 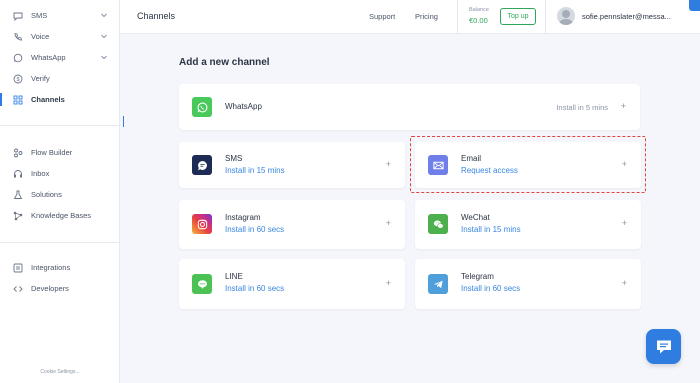 I want to click on sidebar-item-knowledge-bases: Knowledge Bases, so click(x=60, y=215).